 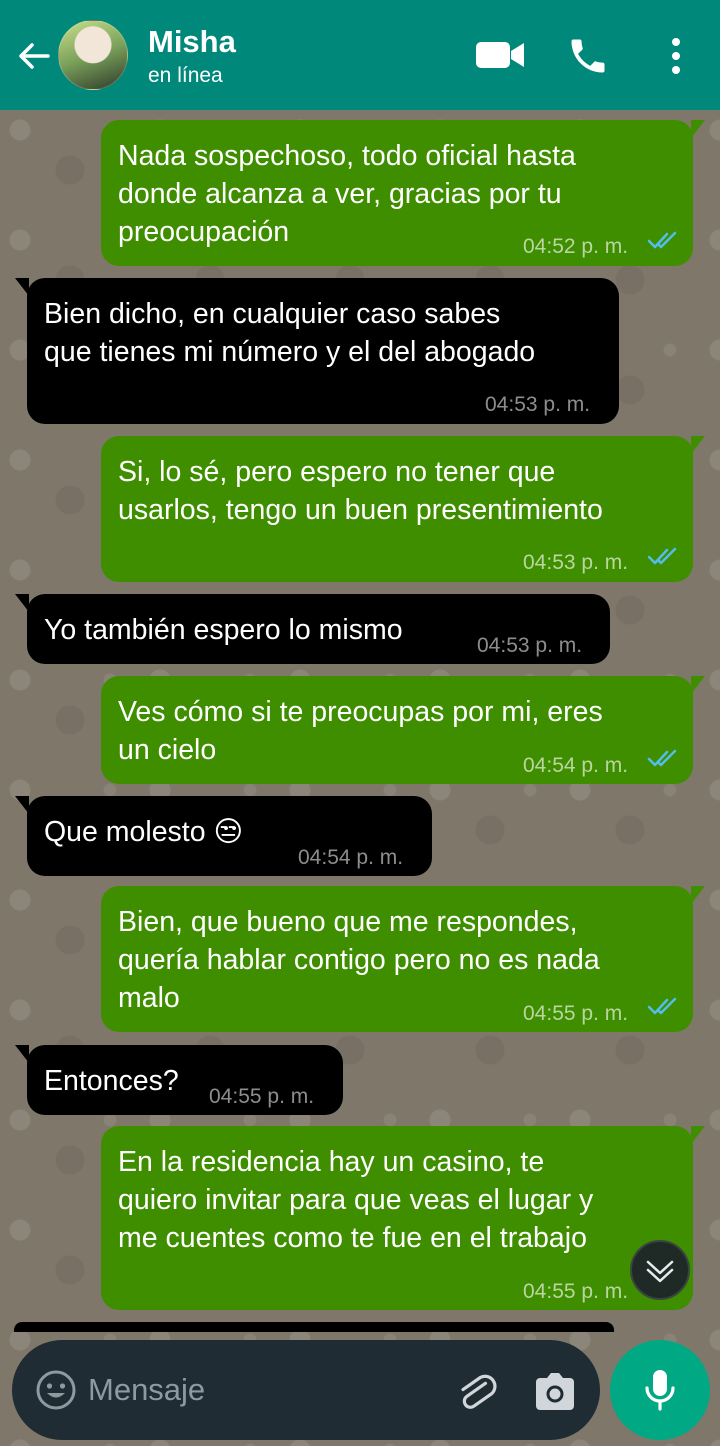 I want to click on video-camera-icon, so click(x=500, y=55).